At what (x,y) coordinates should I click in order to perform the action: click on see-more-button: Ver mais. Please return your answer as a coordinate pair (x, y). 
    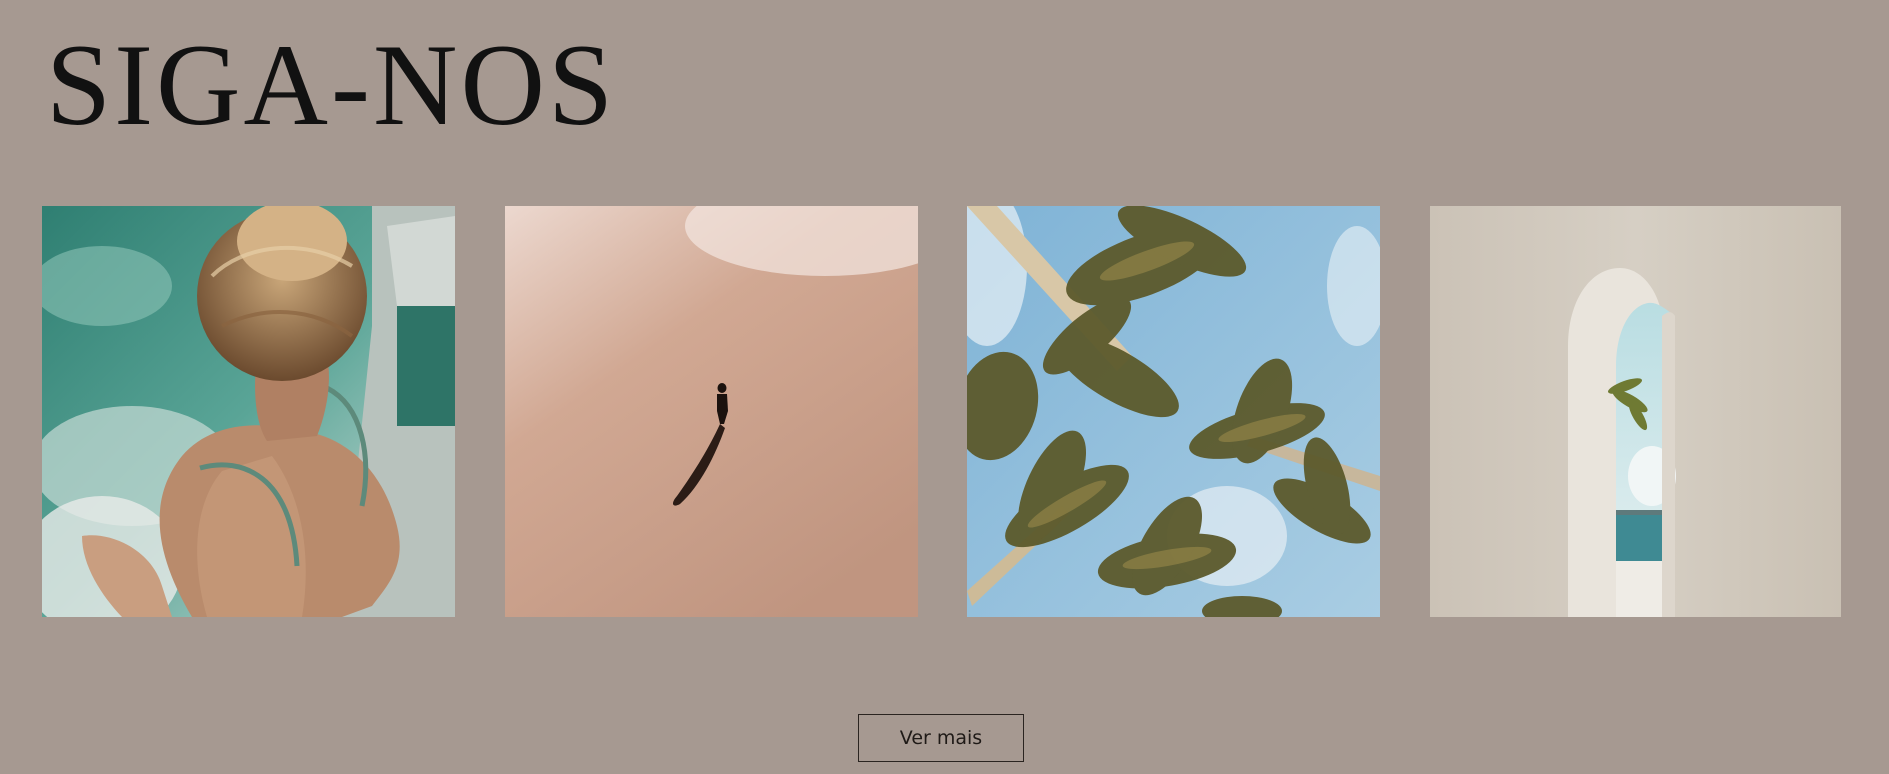
    Looking at the image, I should click on (941, 738).